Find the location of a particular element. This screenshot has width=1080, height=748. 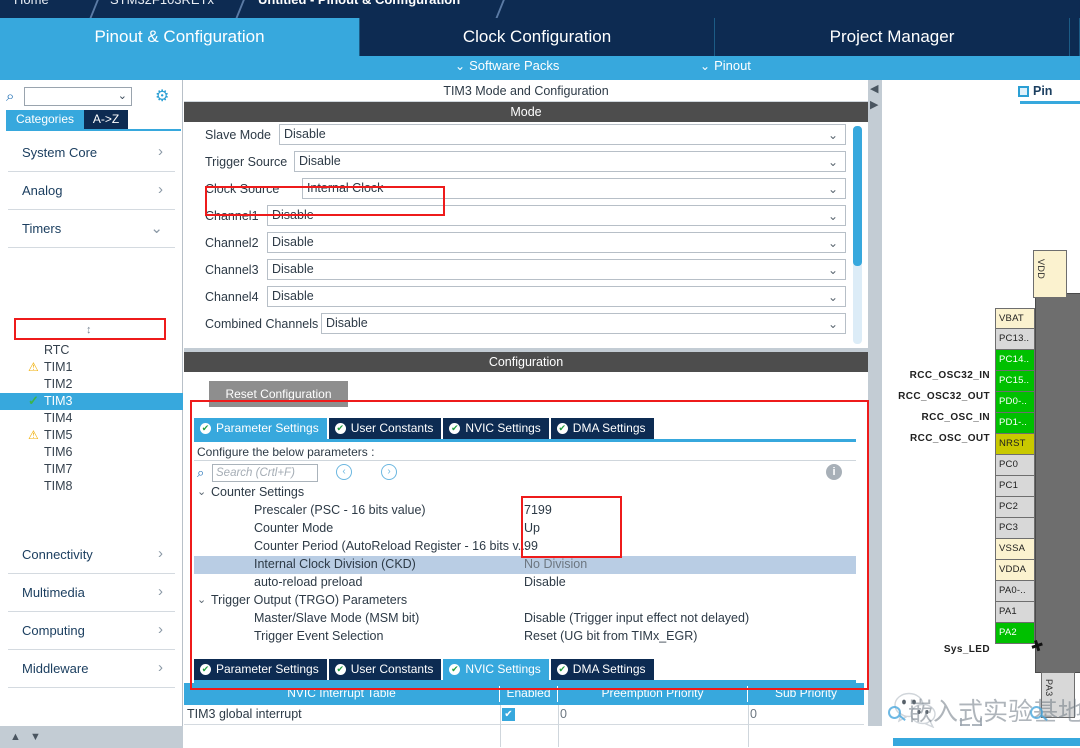

param-group-trigger-output: ⌄ Trigger Output (TRGO) Parameters is located at coordinates (525, 601).